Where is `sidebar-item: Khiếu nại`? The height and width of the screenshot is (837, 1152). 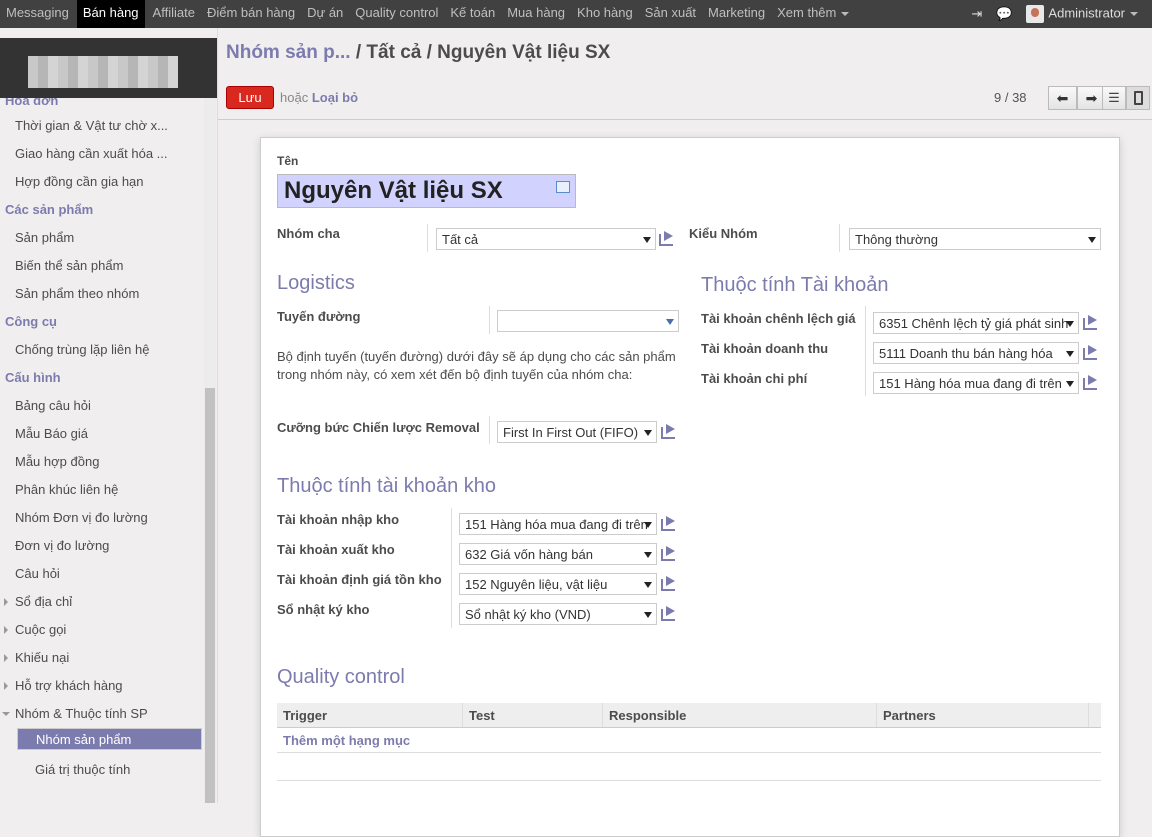
sidebar-item: Khiếu nại is located at coordinates (101, 658).